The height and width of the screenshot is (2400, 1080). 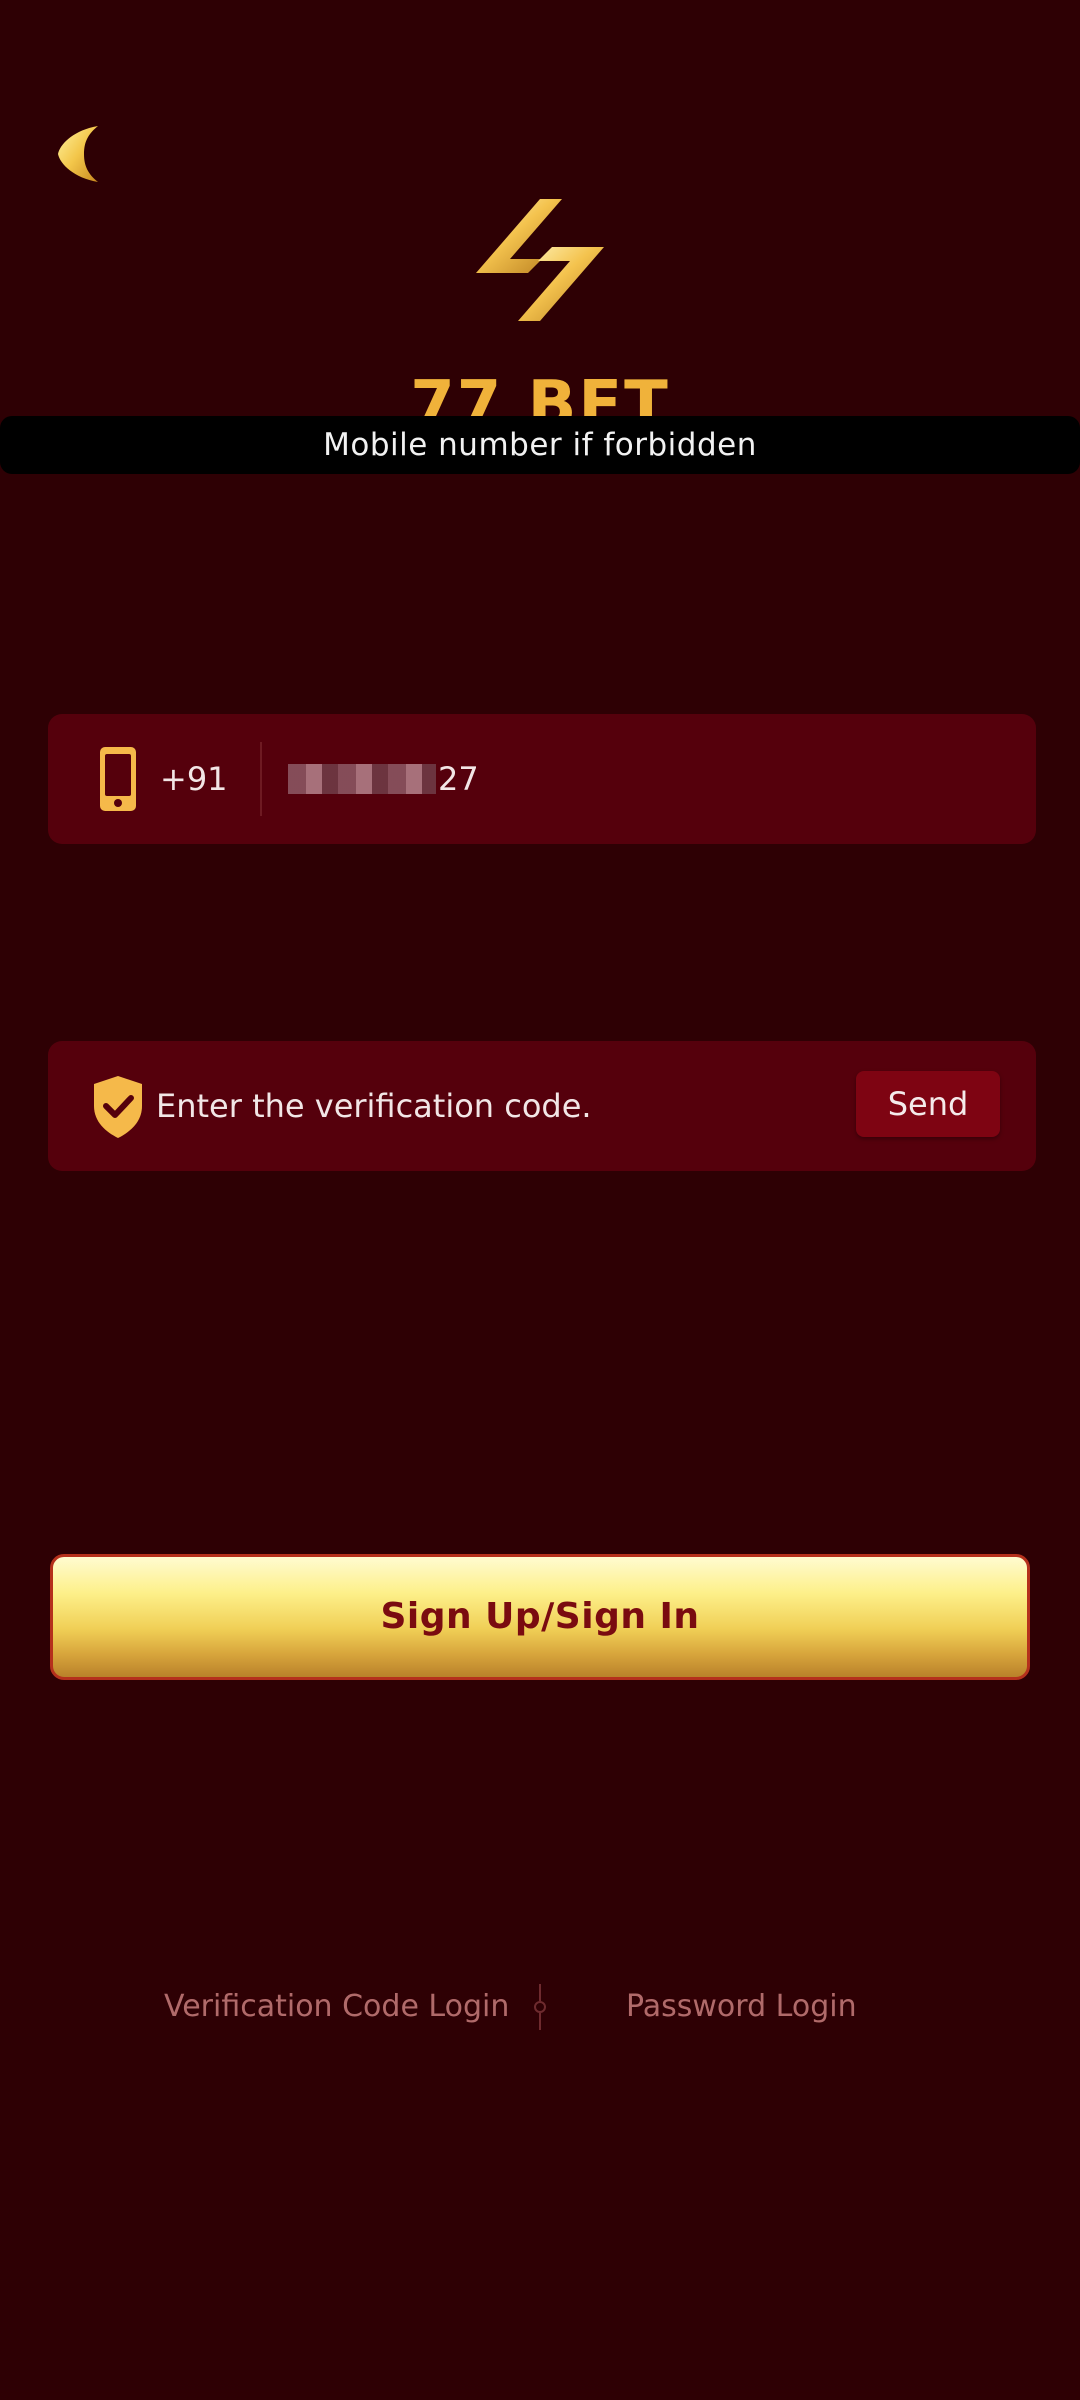 I want to click on phone-number-value: 27, so click(x=383, y=779).